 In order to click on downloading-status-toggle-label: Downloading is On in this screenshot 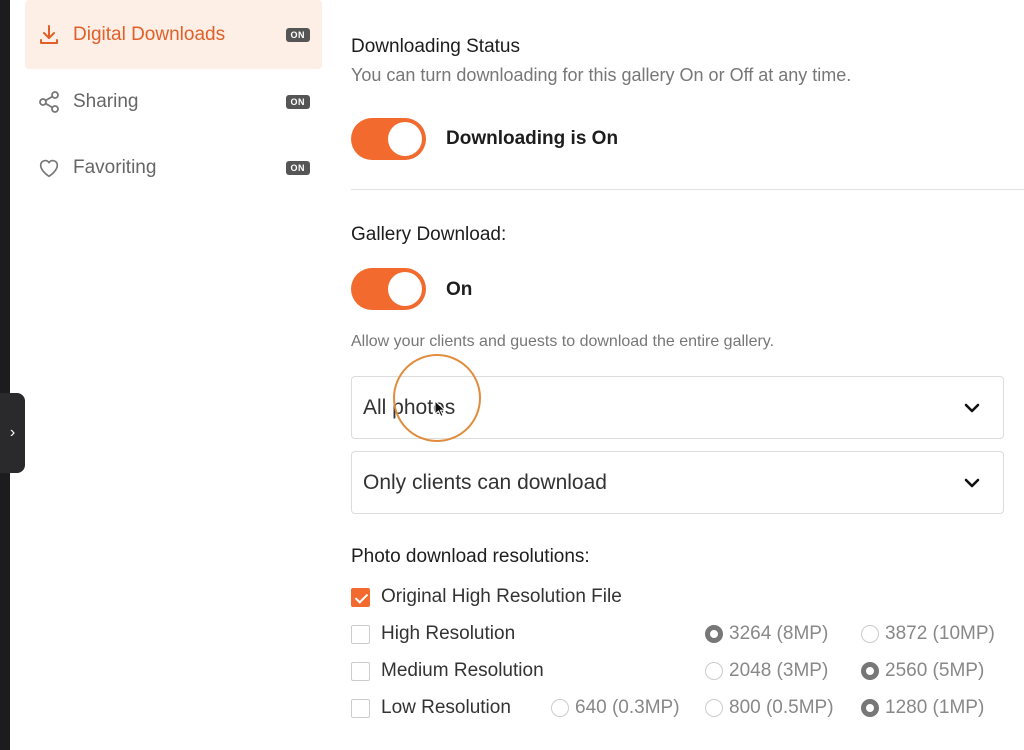, I will do `click(532, 138)`.